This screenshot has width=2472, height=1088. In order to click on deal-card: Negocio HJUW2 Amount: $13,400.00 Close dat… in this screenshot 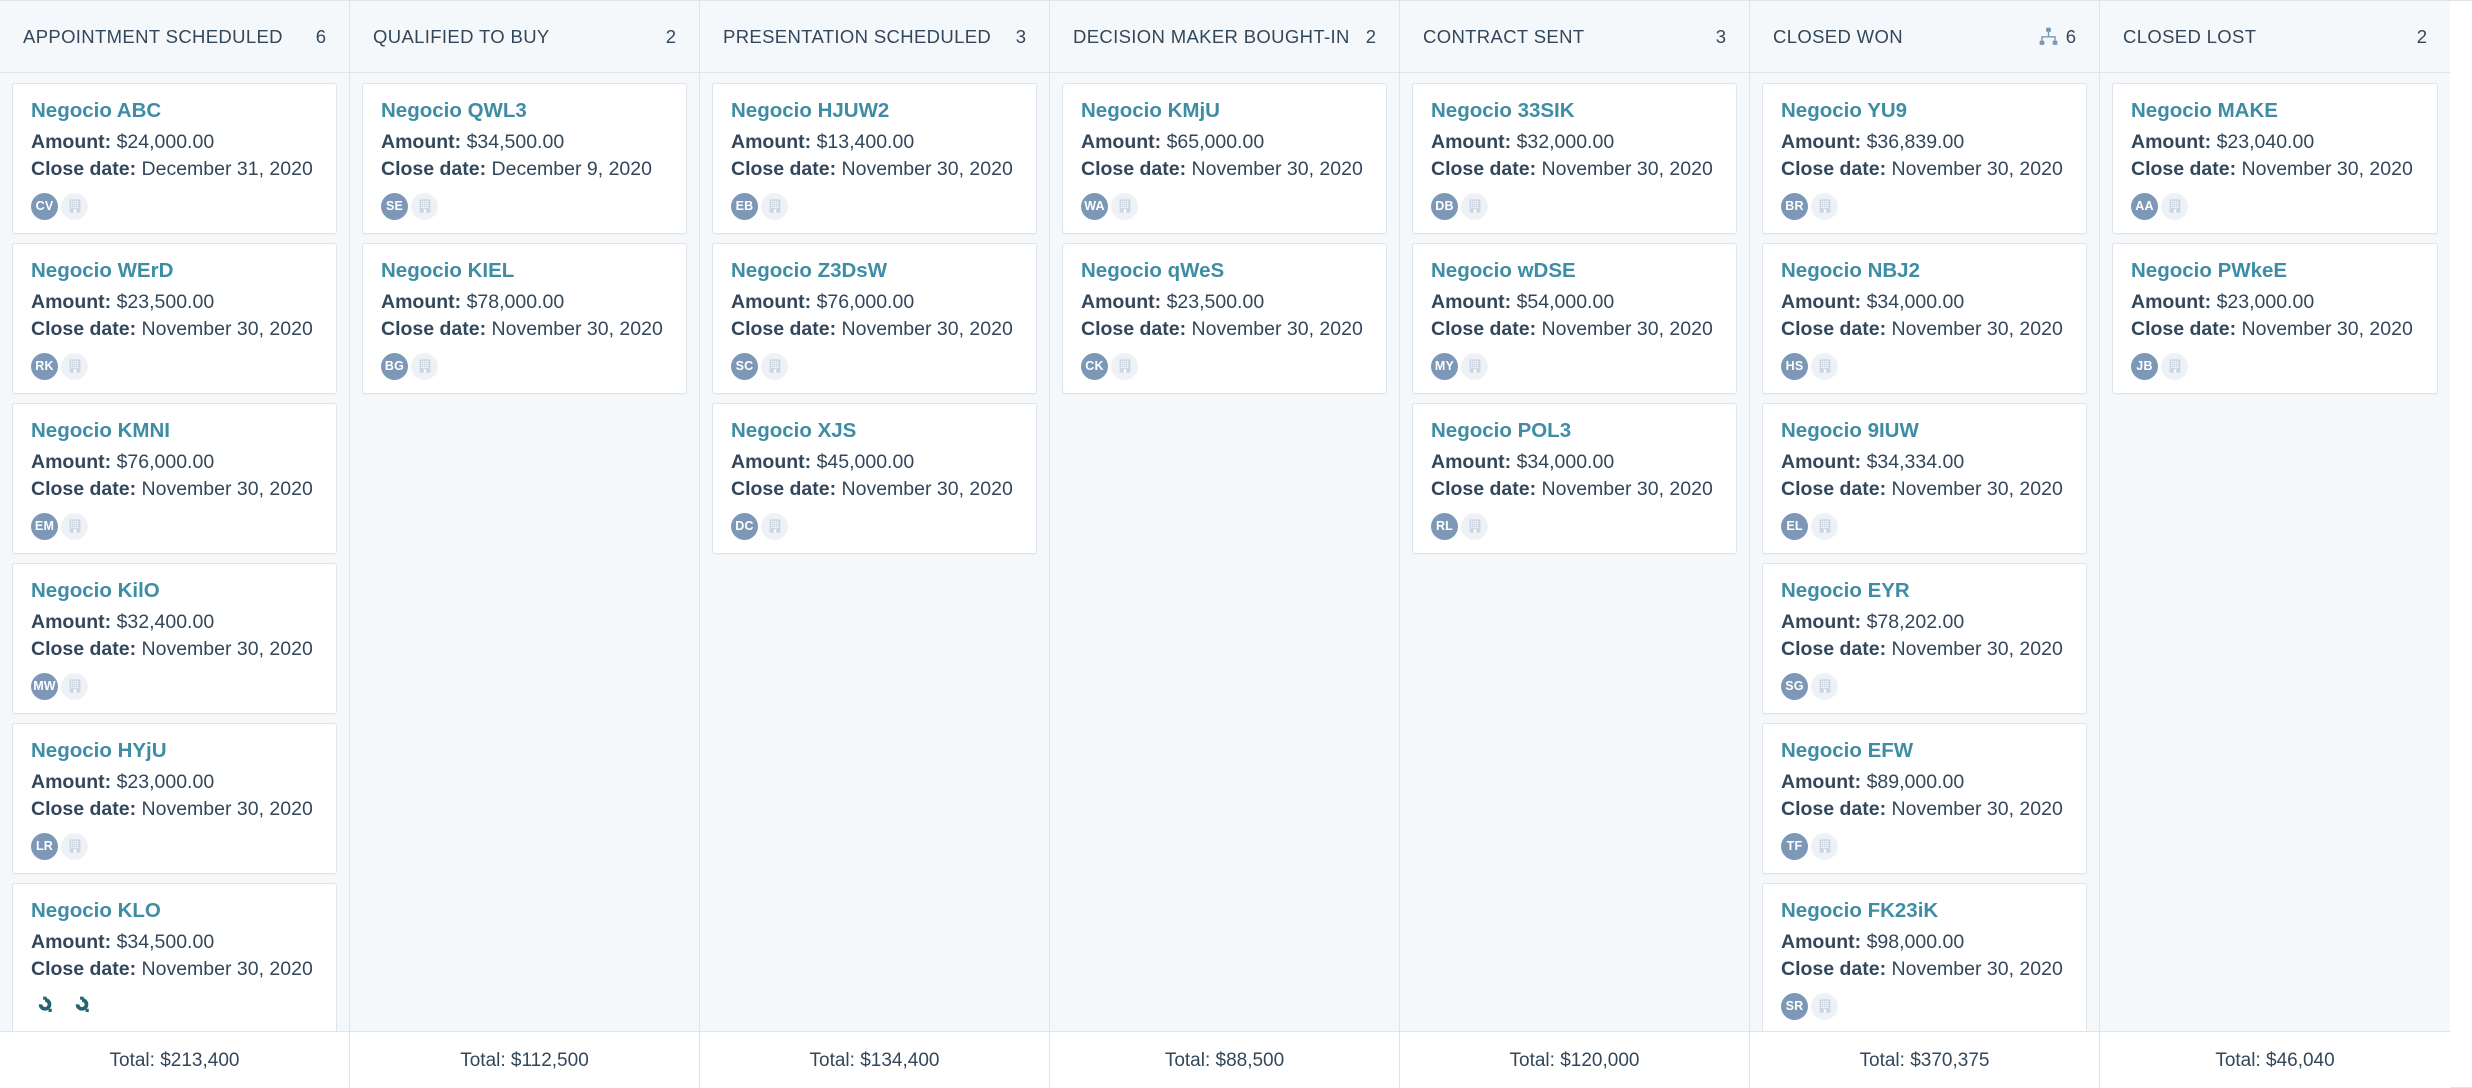, I will do `click(874, 158)`.